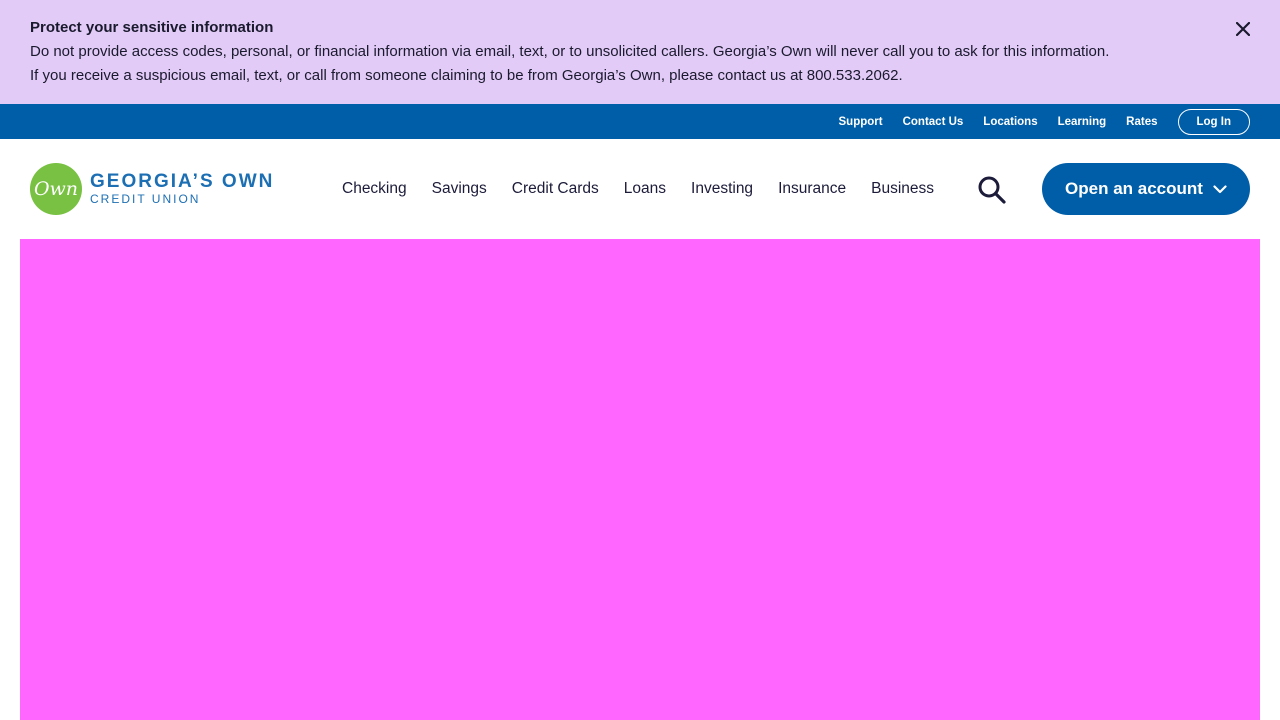  I want to click on logo-line2: CREDIT UNION, so click(145, 199).